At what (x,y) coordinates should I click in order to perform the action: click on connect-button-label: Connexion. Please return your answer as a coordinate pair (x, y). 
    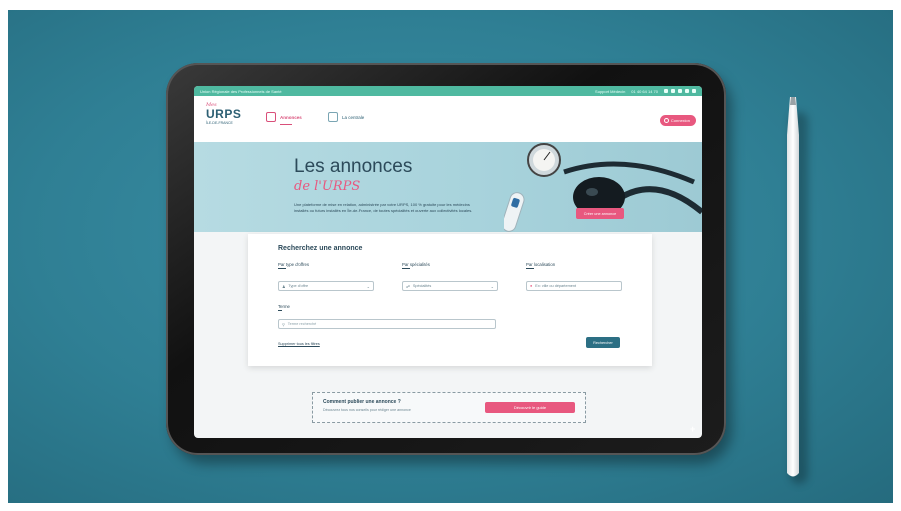
    Looking at the image, I should click on (680, 120).